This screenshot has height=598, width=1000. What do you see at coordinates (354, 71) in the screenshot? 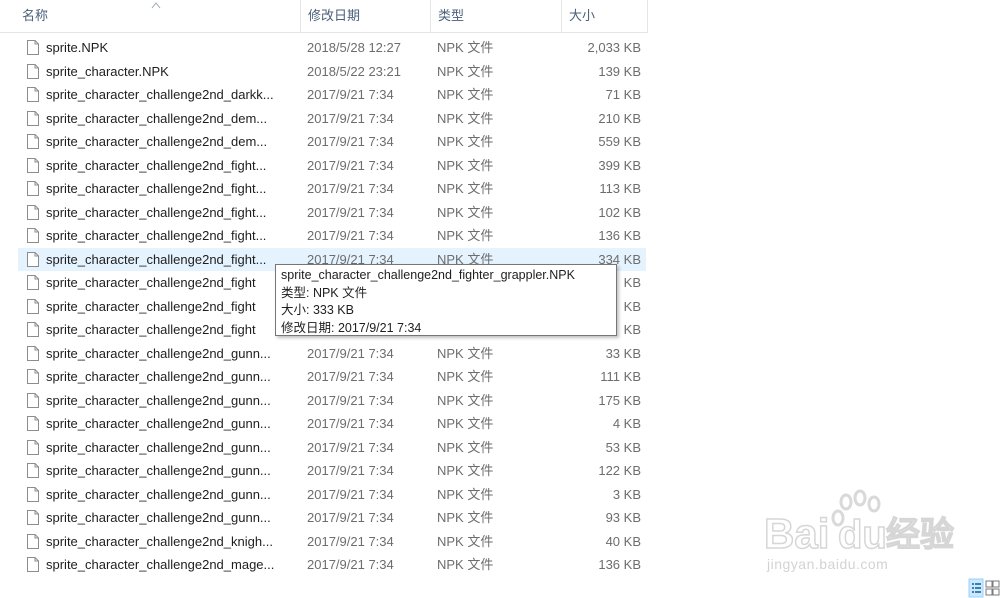
I see `file-date: 2018/5/22 23:21` at bounding box center [354, 71].